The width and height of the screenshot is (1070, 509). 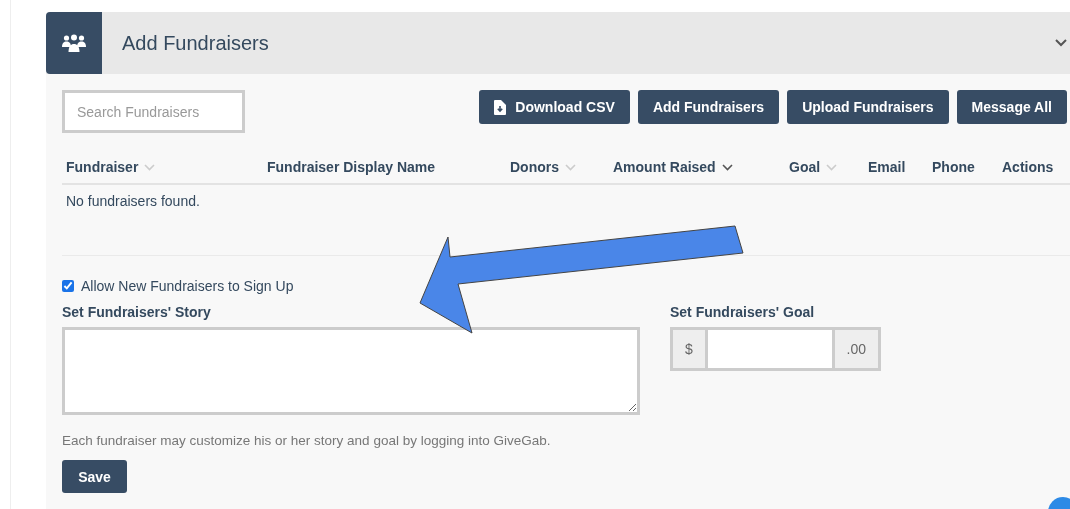 What do you see at coordinates (534, 167) in the screenshot?
I see `column-header: Donors` at bounding box center [534, 167].